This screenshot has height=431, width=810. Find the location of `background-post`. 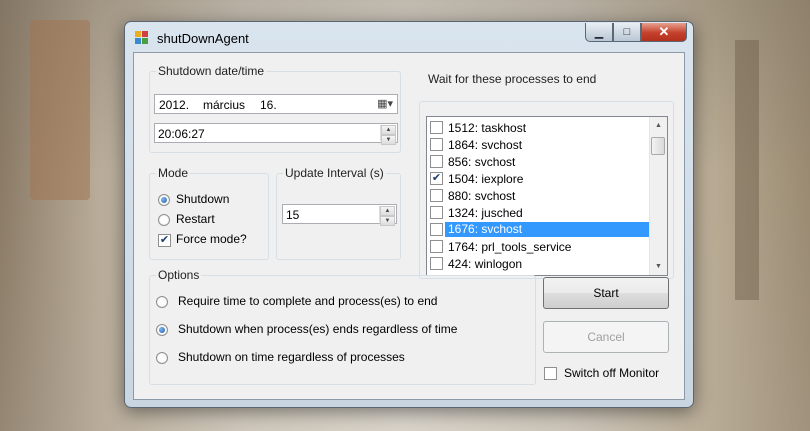

background-post is located at coordinates (747, 170).